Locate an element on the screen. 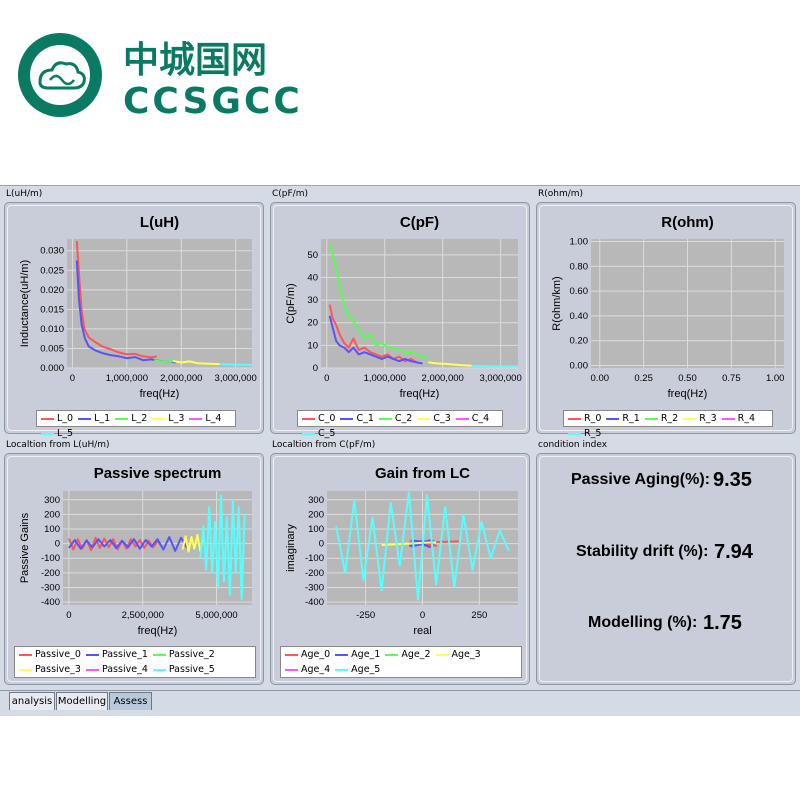 Image resolution: width=800 pixels, height=800 pixels. section-title-loc-l: Localtion from L(uH/m) is located at coordinates (58, 445).